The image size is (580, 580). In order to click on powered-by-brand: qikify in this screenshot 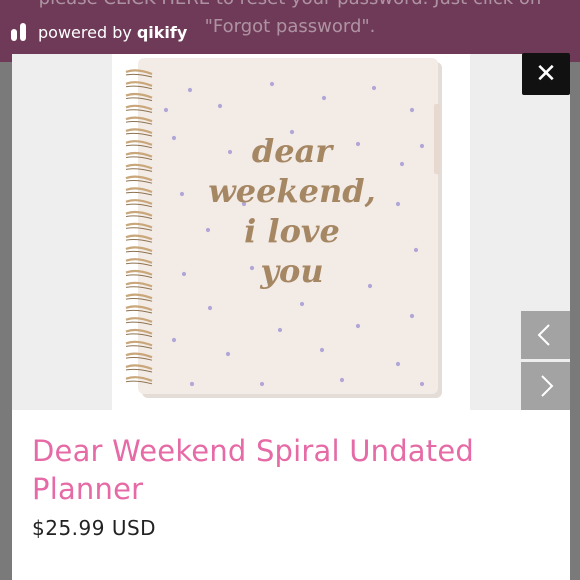, I will do `click(162, 32)`.